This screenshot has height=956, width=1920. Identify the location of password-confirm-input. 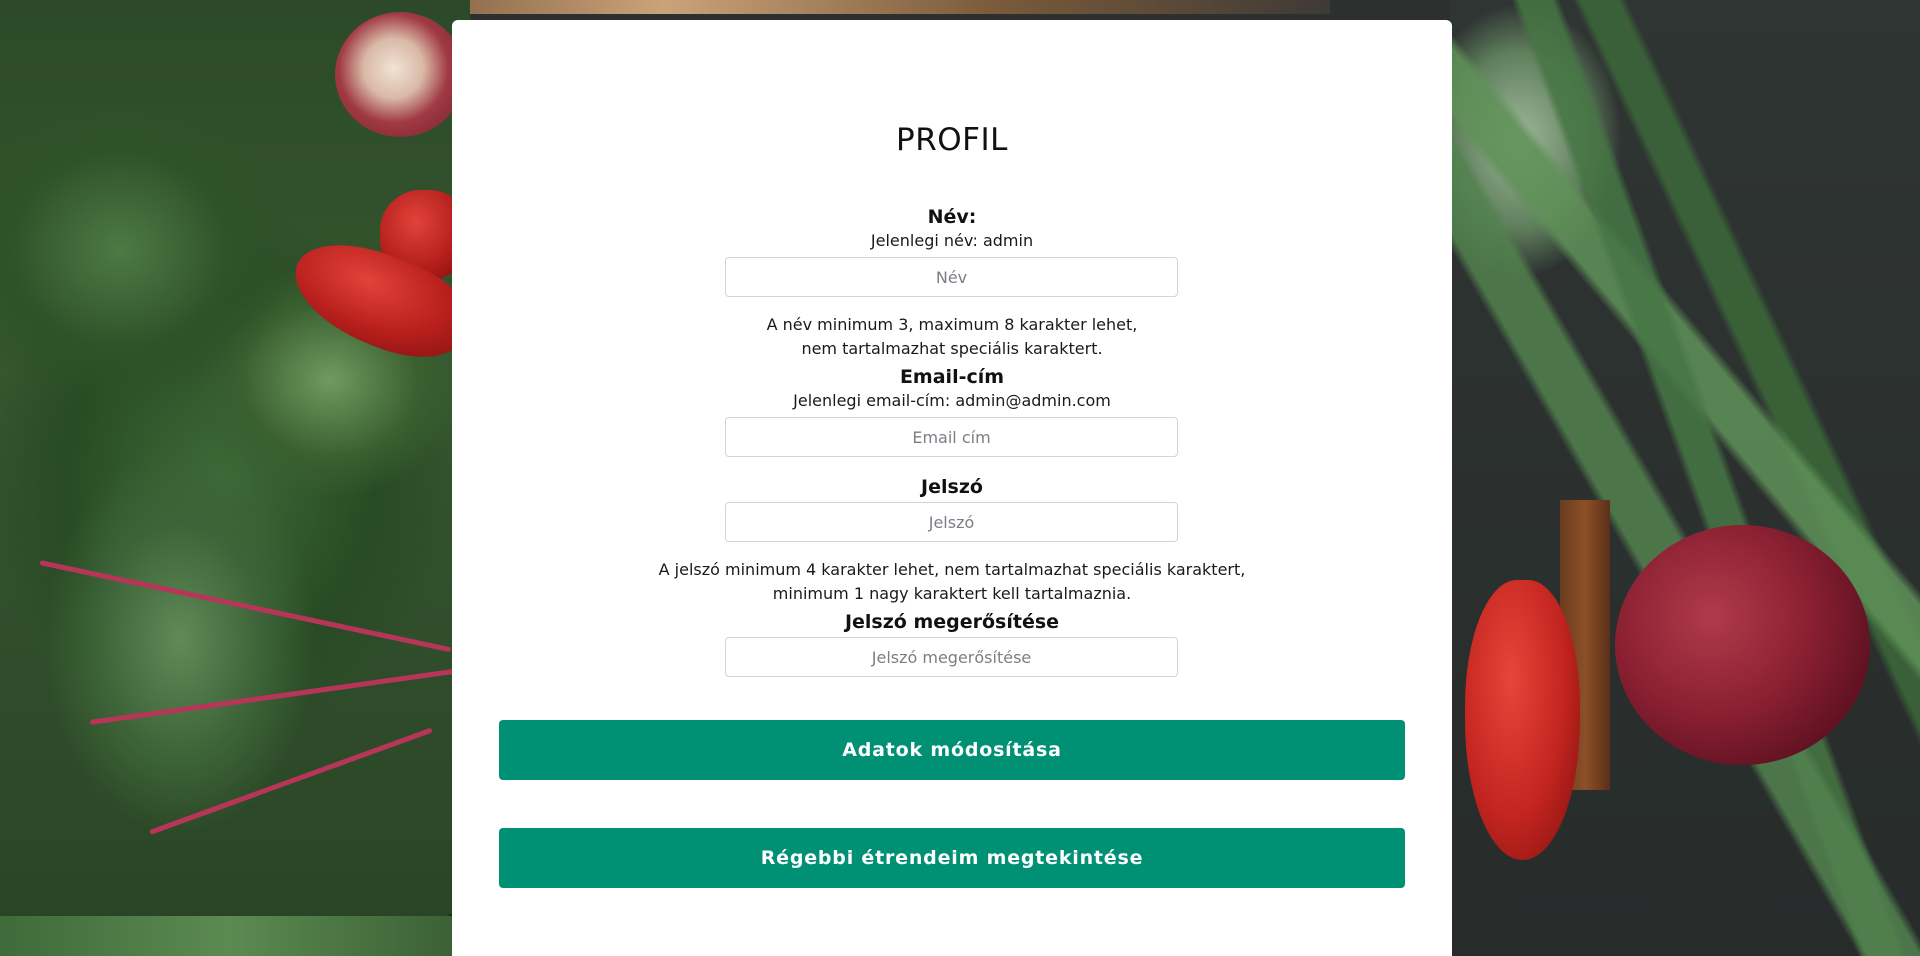
(951, 657).